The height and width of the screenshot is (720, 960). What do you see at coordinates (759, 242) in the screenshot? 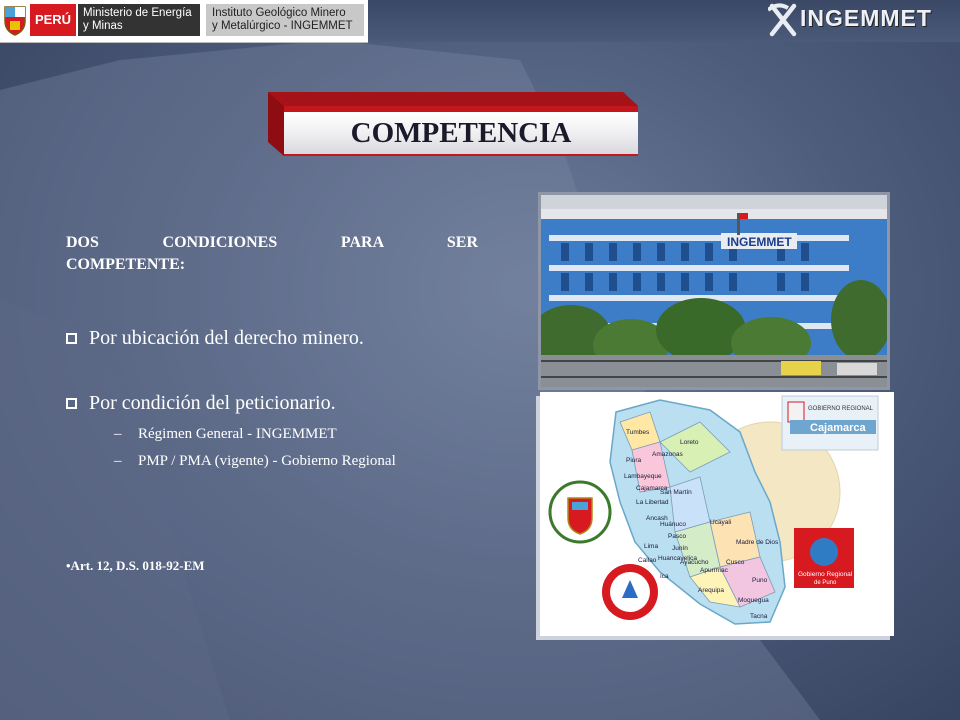
I see `building-sign-text: INGEMMET` at bounding box center [759, 242].